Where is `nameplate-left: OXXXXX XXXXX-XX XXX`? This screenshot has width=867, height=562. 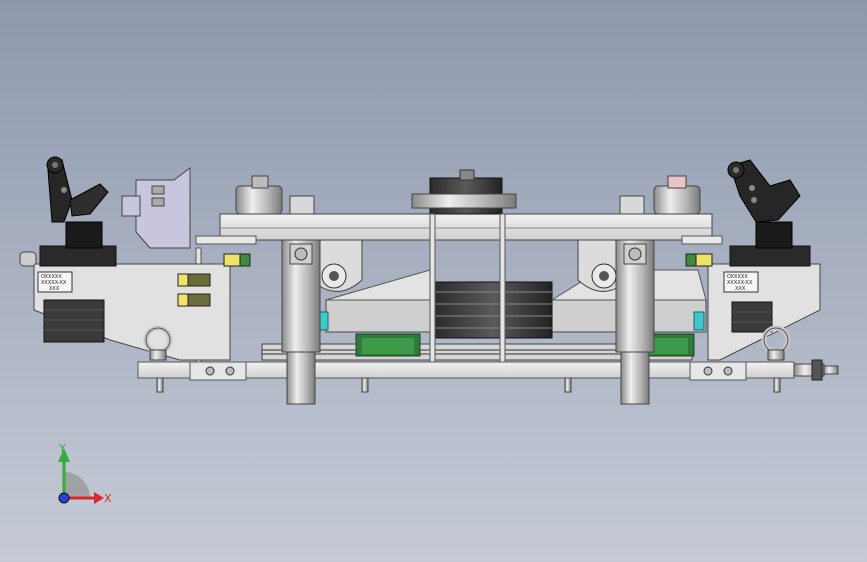
nameplate-left: OXXXXX XXXXX-XX XXX is located at coordinates (55, 282).